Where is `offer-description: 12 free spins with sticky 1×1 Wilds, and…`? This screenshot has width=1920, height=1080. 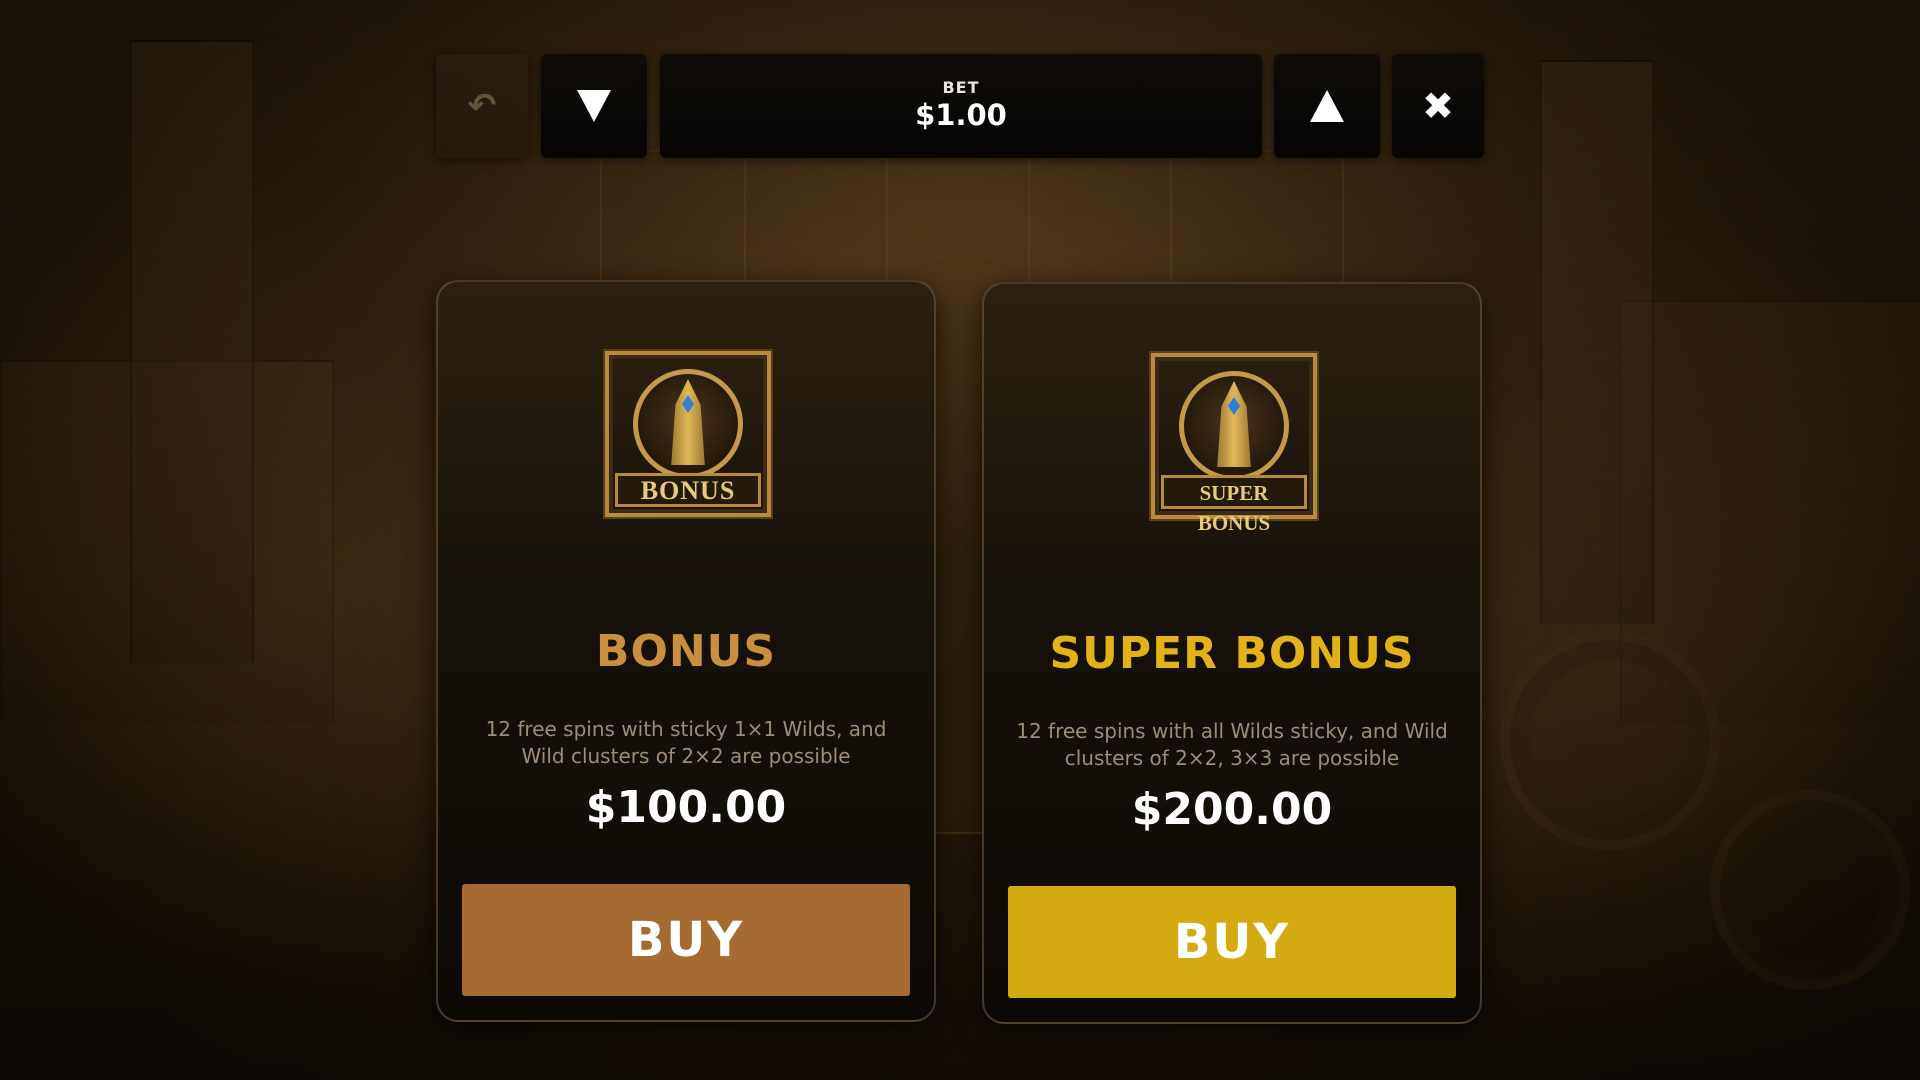 offer-description: 12 free spins with sticky 1×1 Wilds, and… is located at coordinates (686, 742).